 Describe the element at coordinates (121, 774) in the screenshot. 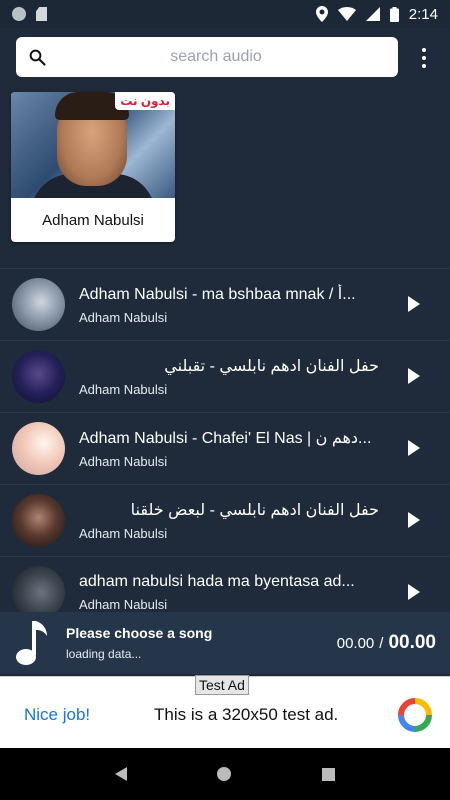

I see `back-icon` at that location.